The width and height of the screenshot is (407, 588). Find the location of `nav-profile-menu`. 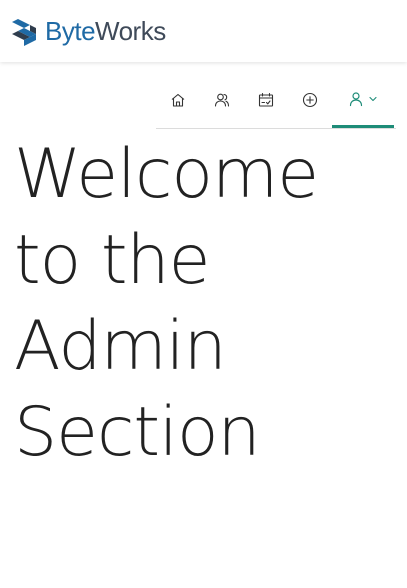

nav-profile-menu is located at coordinates (363, 100).